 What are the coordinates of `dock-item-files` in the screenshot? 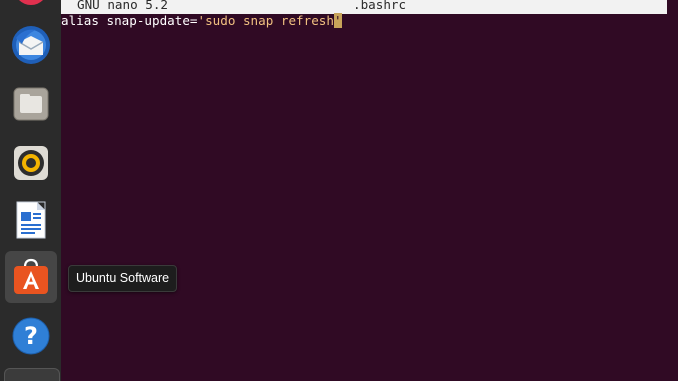 It's located at (31, 104).